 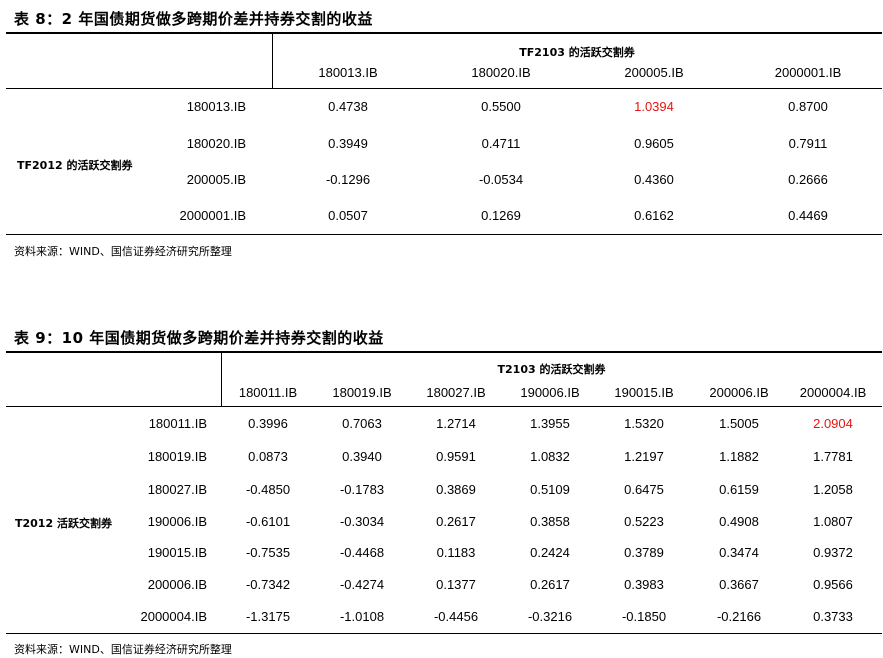 I want to click on table-cell: 0.7911, so click(x=808, y=143).